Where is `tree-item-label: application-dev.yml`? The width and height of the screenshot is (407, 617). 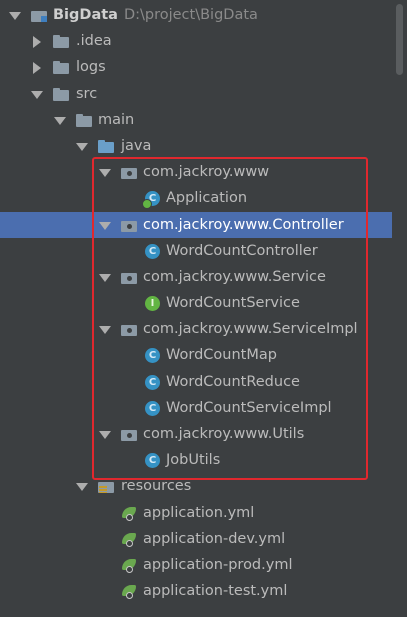
tree-item-label: application-dev.yml is located at coordinates (214, 538).